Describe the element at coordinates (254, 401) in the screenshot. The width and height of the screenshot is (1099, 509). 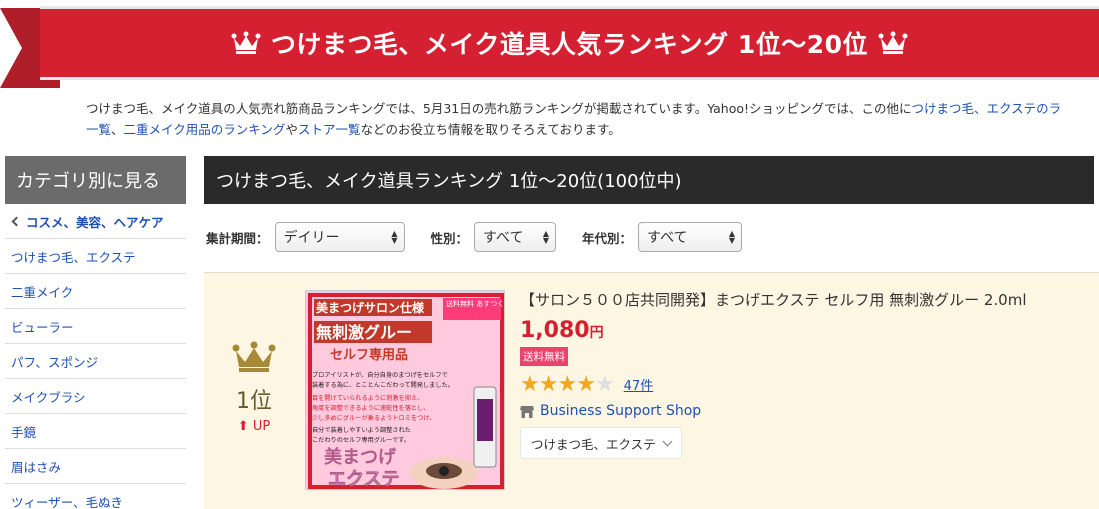
I see `rank-number: 1位` at that location.